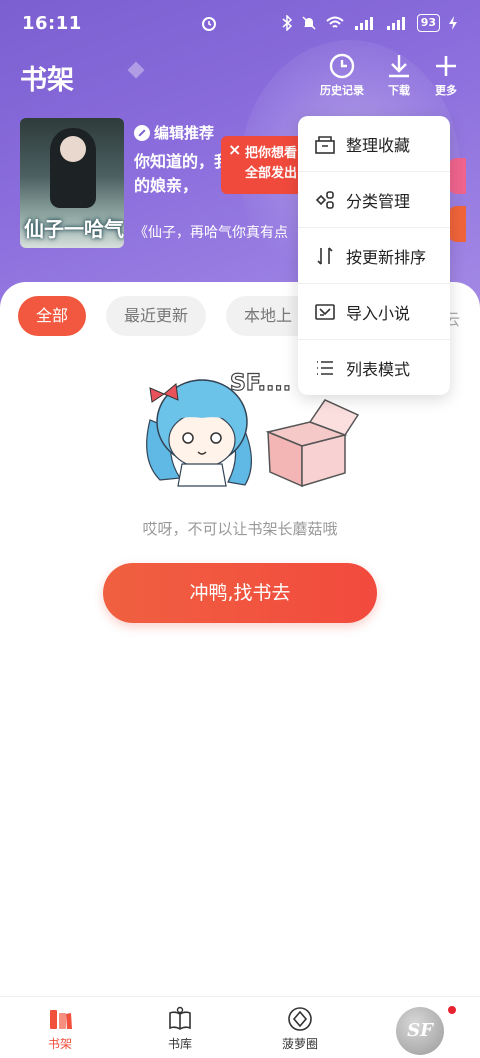 This screenshot has width=480, height=1058. I want to click on diamond-decoration, so click(136, 70).